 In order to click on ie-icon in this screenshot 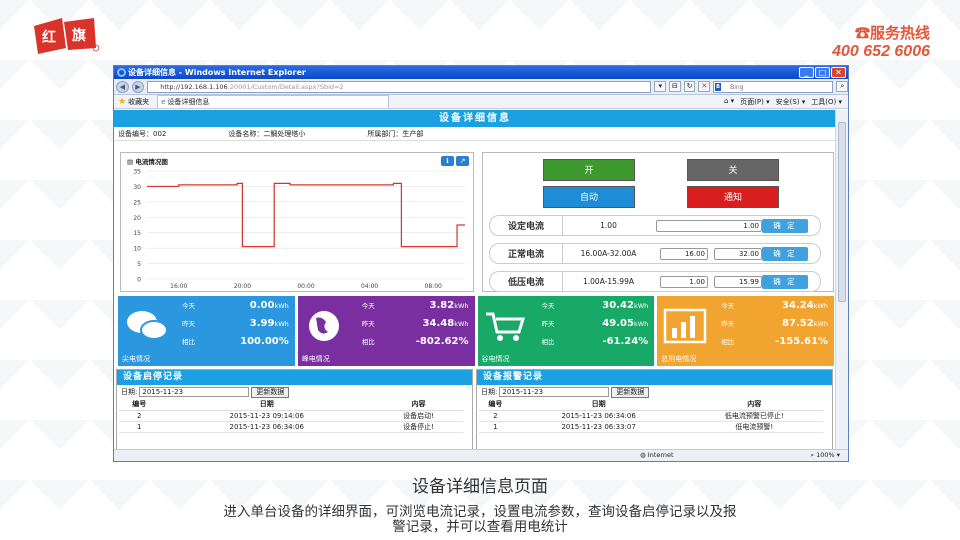, I will do `click(121, 72)`.